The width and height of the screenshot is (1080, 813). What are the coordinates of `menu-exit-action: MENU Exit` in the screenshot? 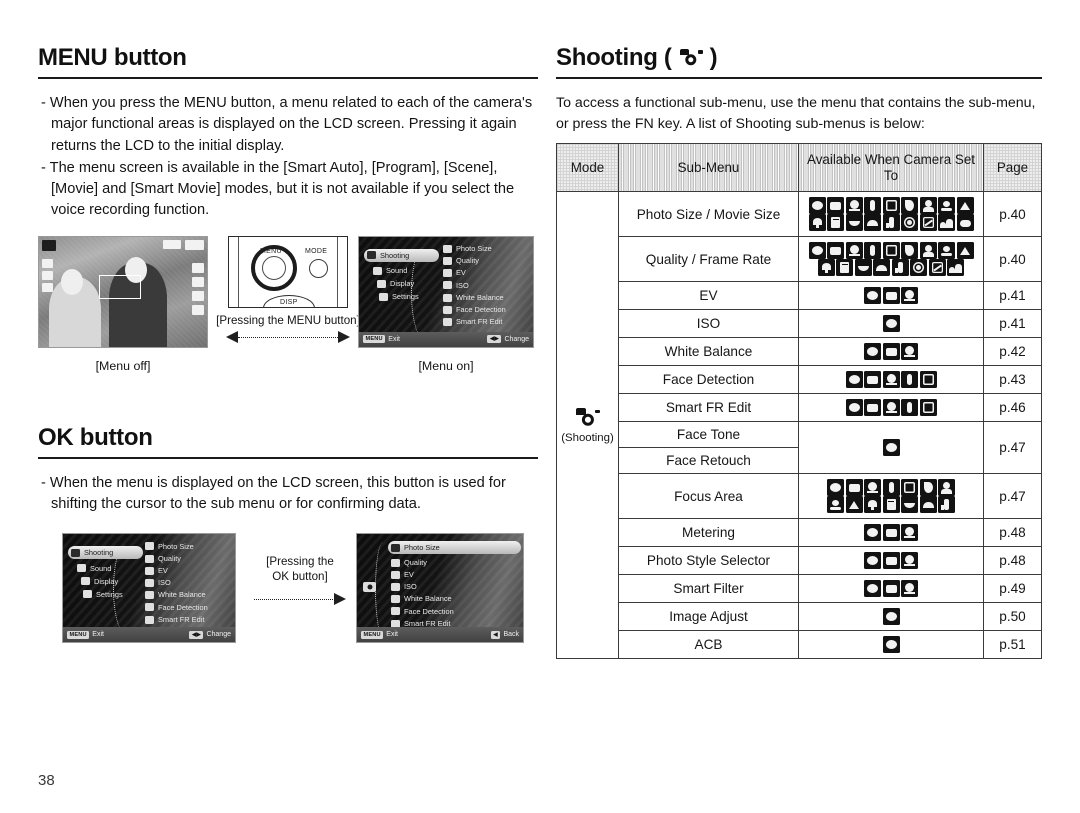 It's located at (381, 339).